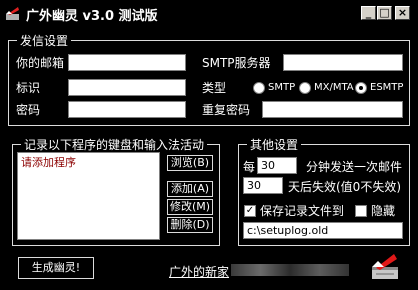 The image size is (418, 290). What do you see at coordinates (277, 165) in the screenshot?
I see `minutes-field: 30` at bounding box center [277, 165].